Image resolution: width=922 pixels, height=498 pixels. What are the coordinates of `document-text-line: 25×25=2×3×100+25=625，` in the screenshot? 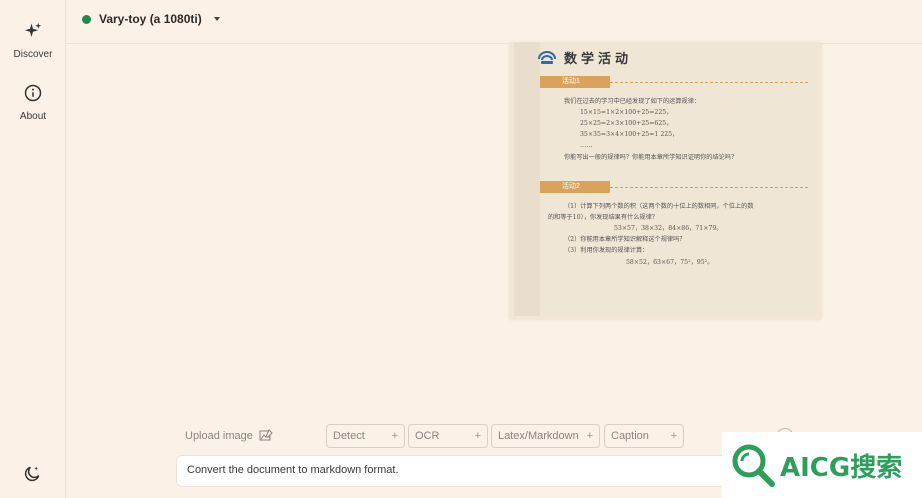 It's located at (626, 123).